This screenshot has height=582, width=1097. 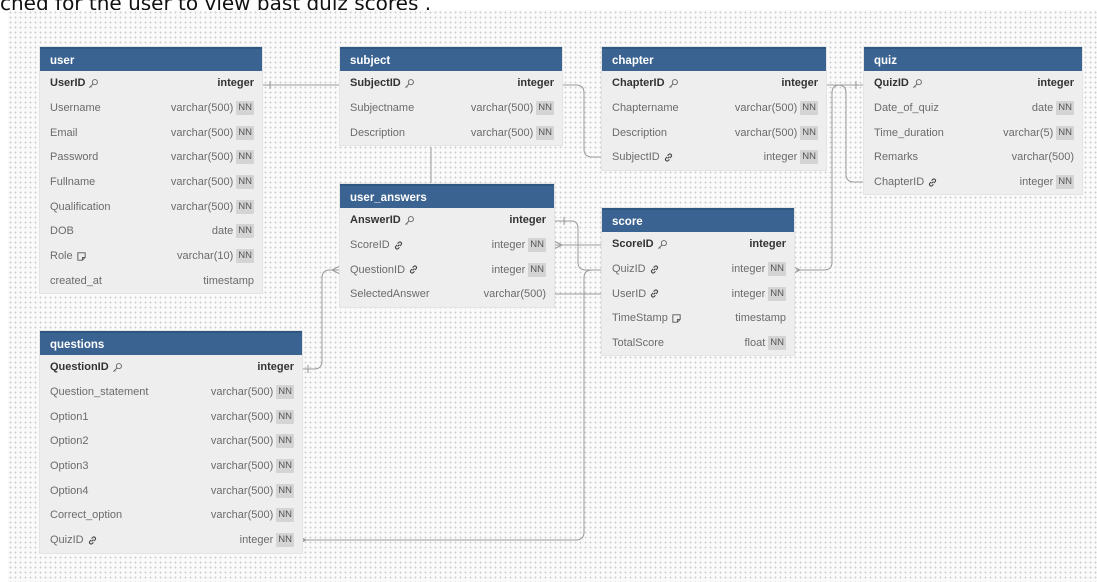 What do you see at coordinates (171, 392) in the screenshot?
I see `field-row: Question_statement varchar(500) NN` at bounding box center [171, 392].